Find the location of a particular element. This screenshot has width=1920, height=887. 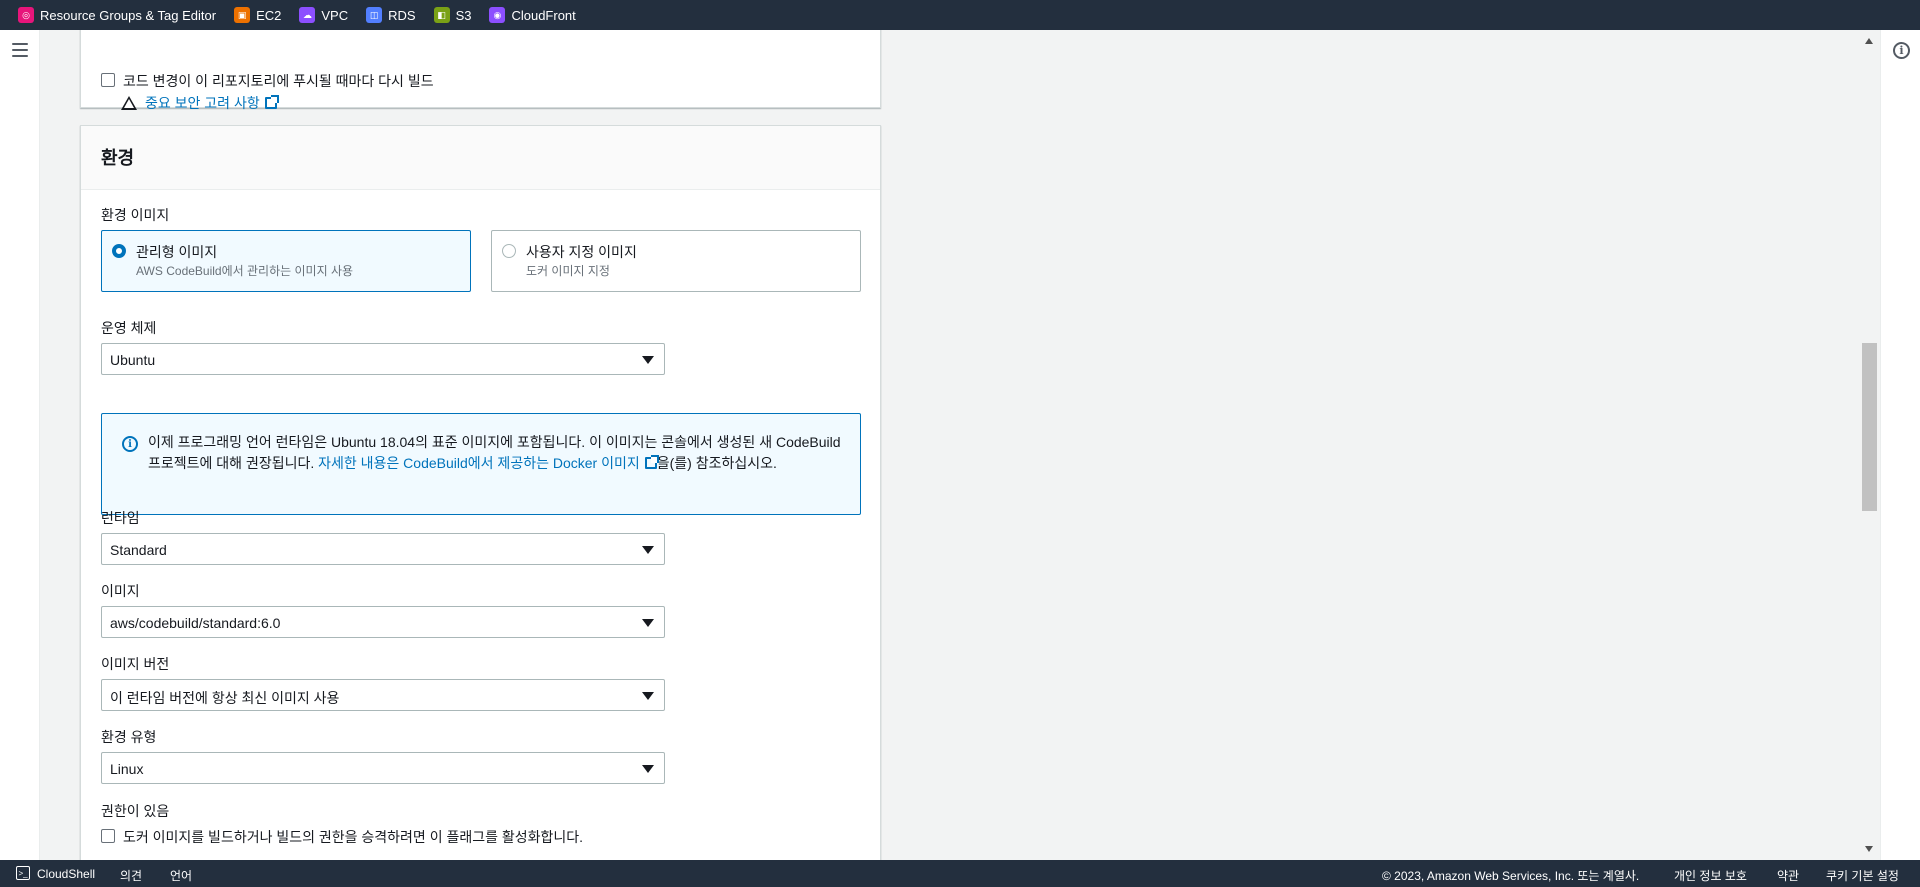

cloudshell-button: CloudShell is located at coordinates (66, 874).